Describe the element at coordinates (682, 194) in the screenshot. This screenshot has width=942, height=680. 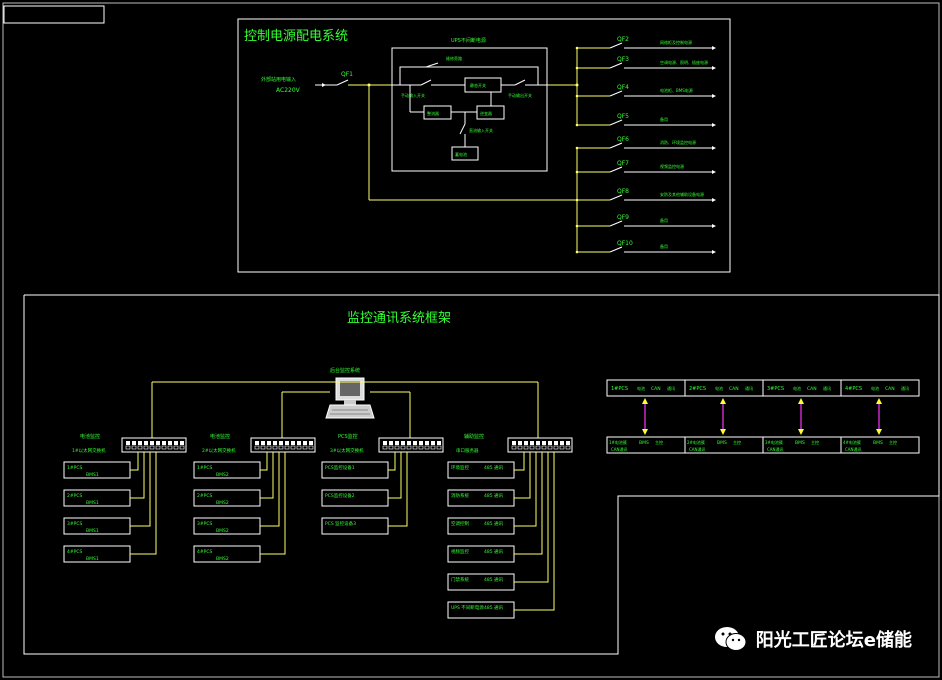
I see `output-label: 安防及其他辅助设备电源` at that location.